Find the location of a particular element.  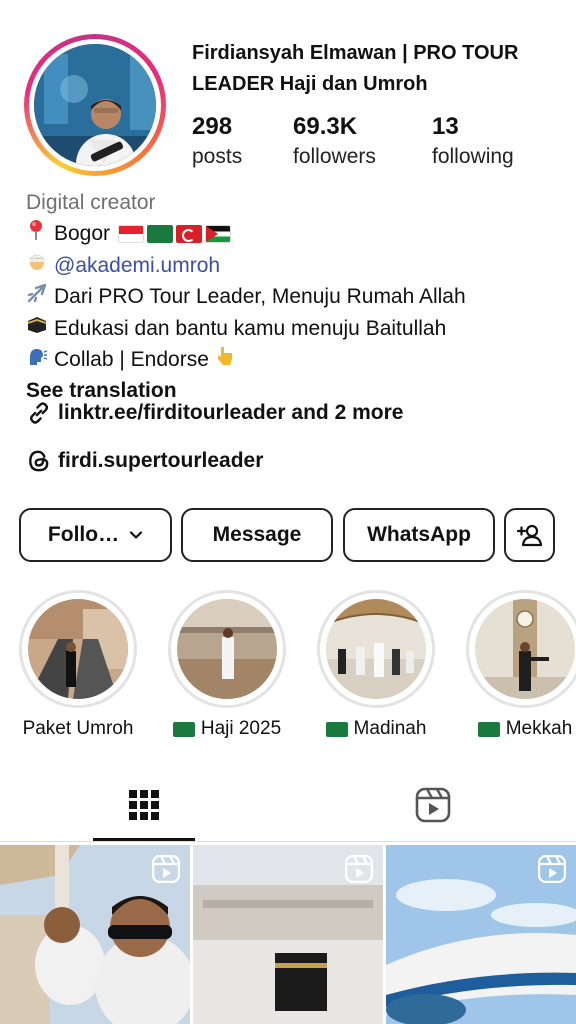

bio-travel-row: Dari PRO Tour Leader, Menuju Rumah Allah is located at coordinates (296, 298).